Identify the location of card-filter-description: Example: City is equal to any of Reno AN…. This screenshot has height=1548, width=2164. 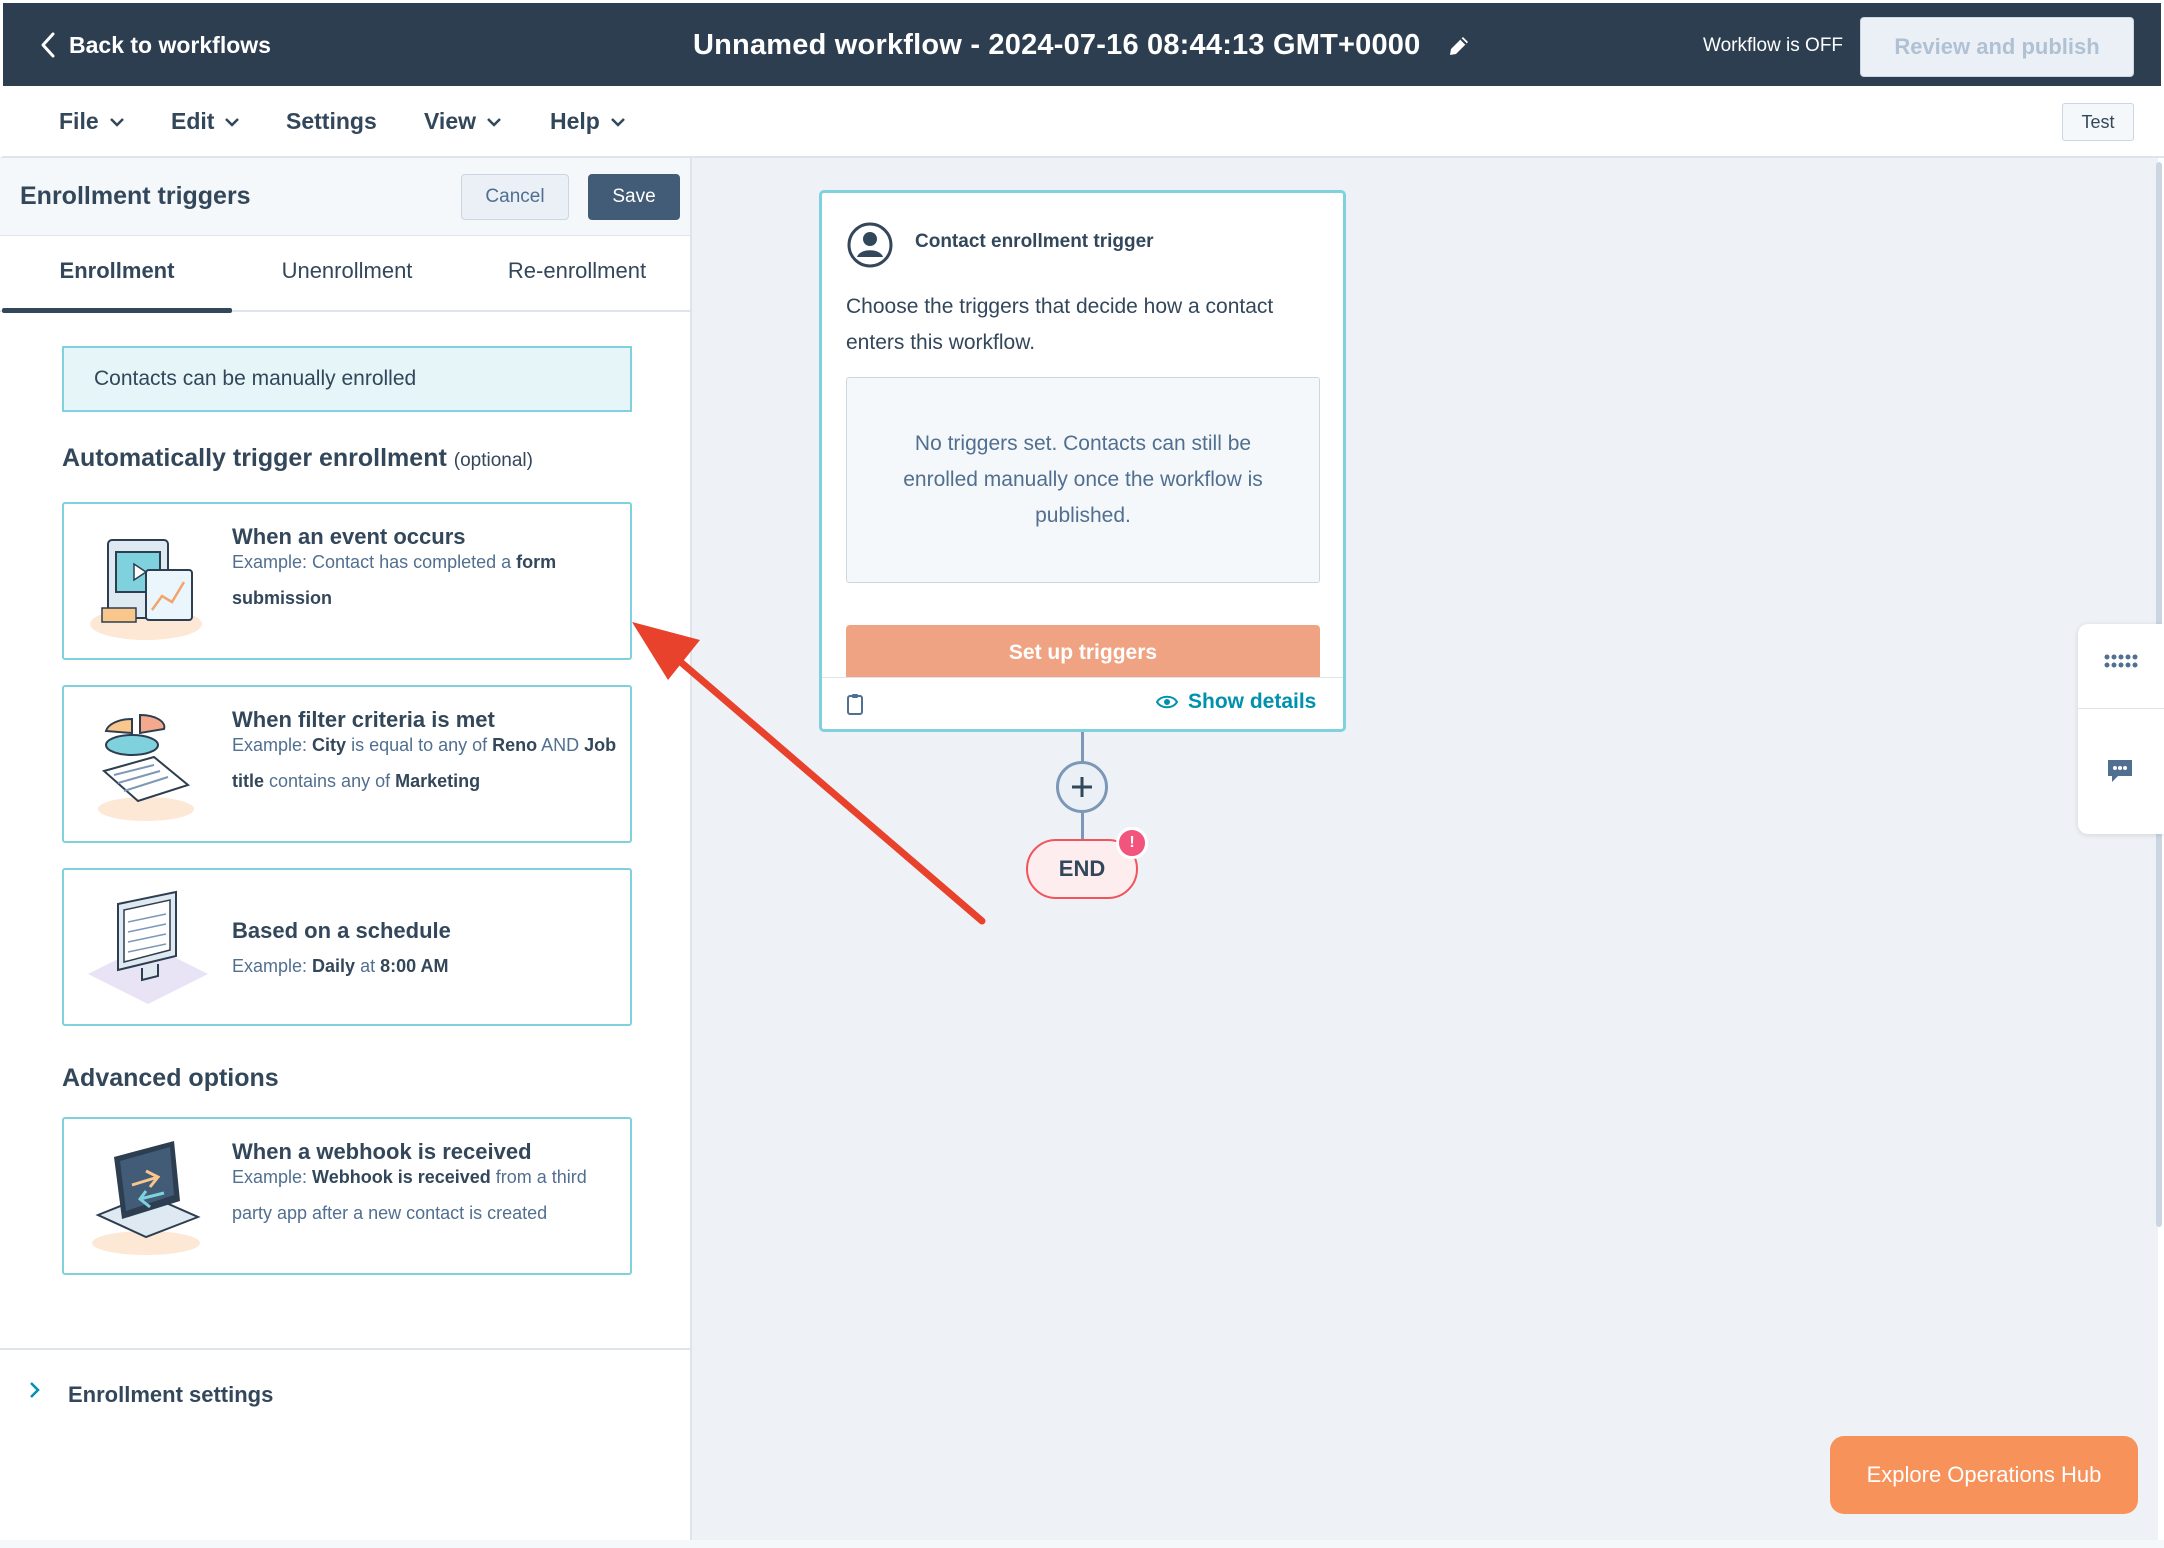
(427, 763).